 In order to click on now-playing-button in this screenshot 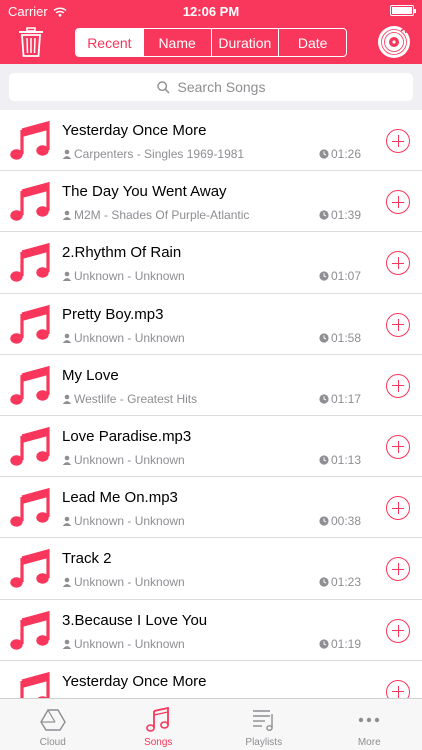, I will do `click(394, 42)`.